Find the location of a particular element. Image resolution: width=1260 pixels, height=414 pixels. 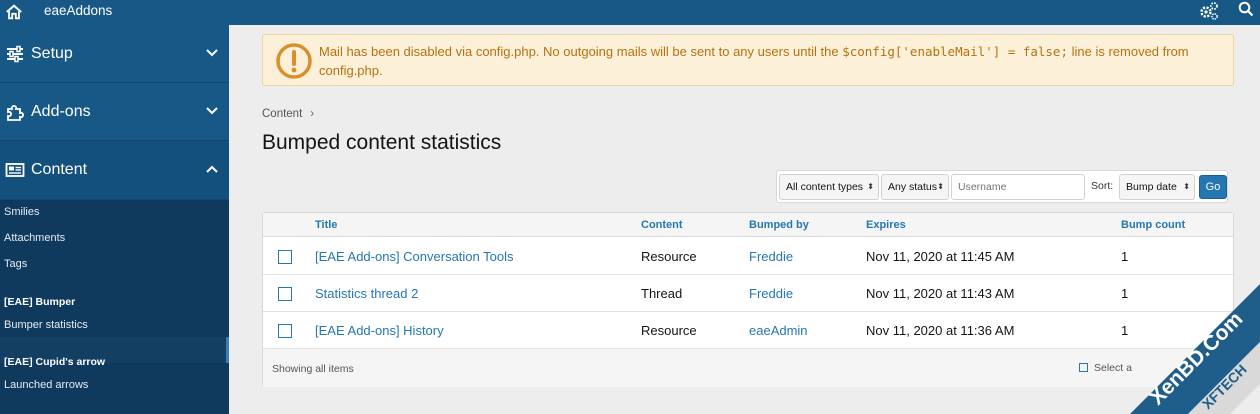

sidebar-item-attachments: Attachments is located at coordinates (34, 238).